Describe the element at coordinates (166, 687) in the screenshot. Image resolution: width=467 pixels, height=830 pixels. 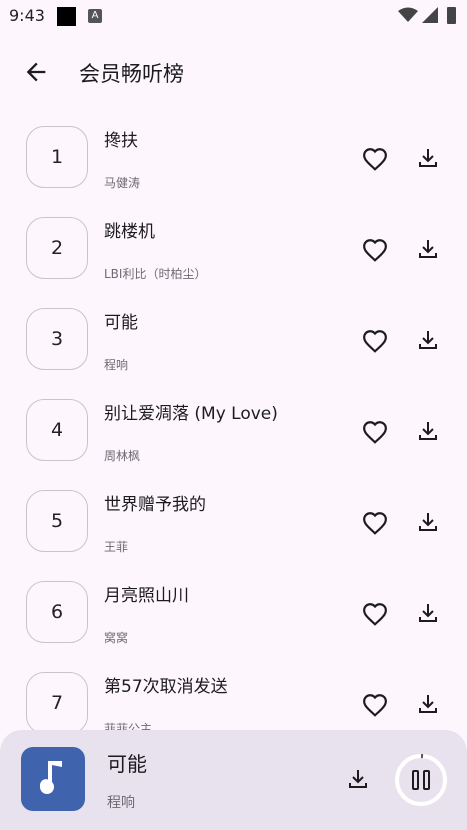
I see `song-title: 第57次取消发送` at that location.